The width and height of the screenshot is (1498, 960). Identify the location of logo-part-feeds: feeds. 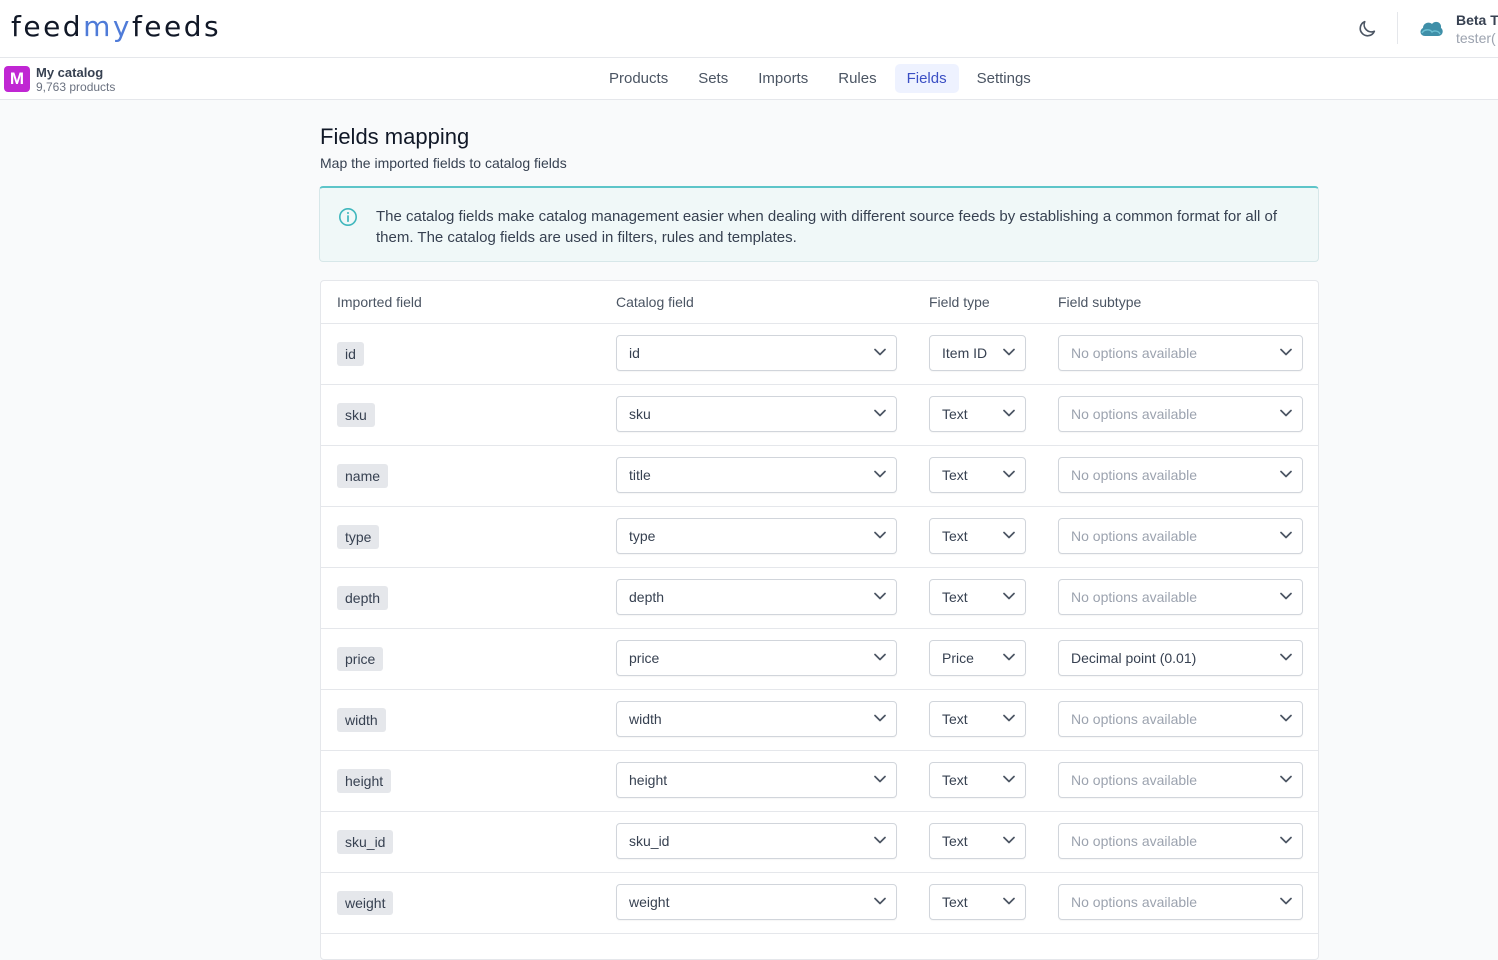
(176, 26).